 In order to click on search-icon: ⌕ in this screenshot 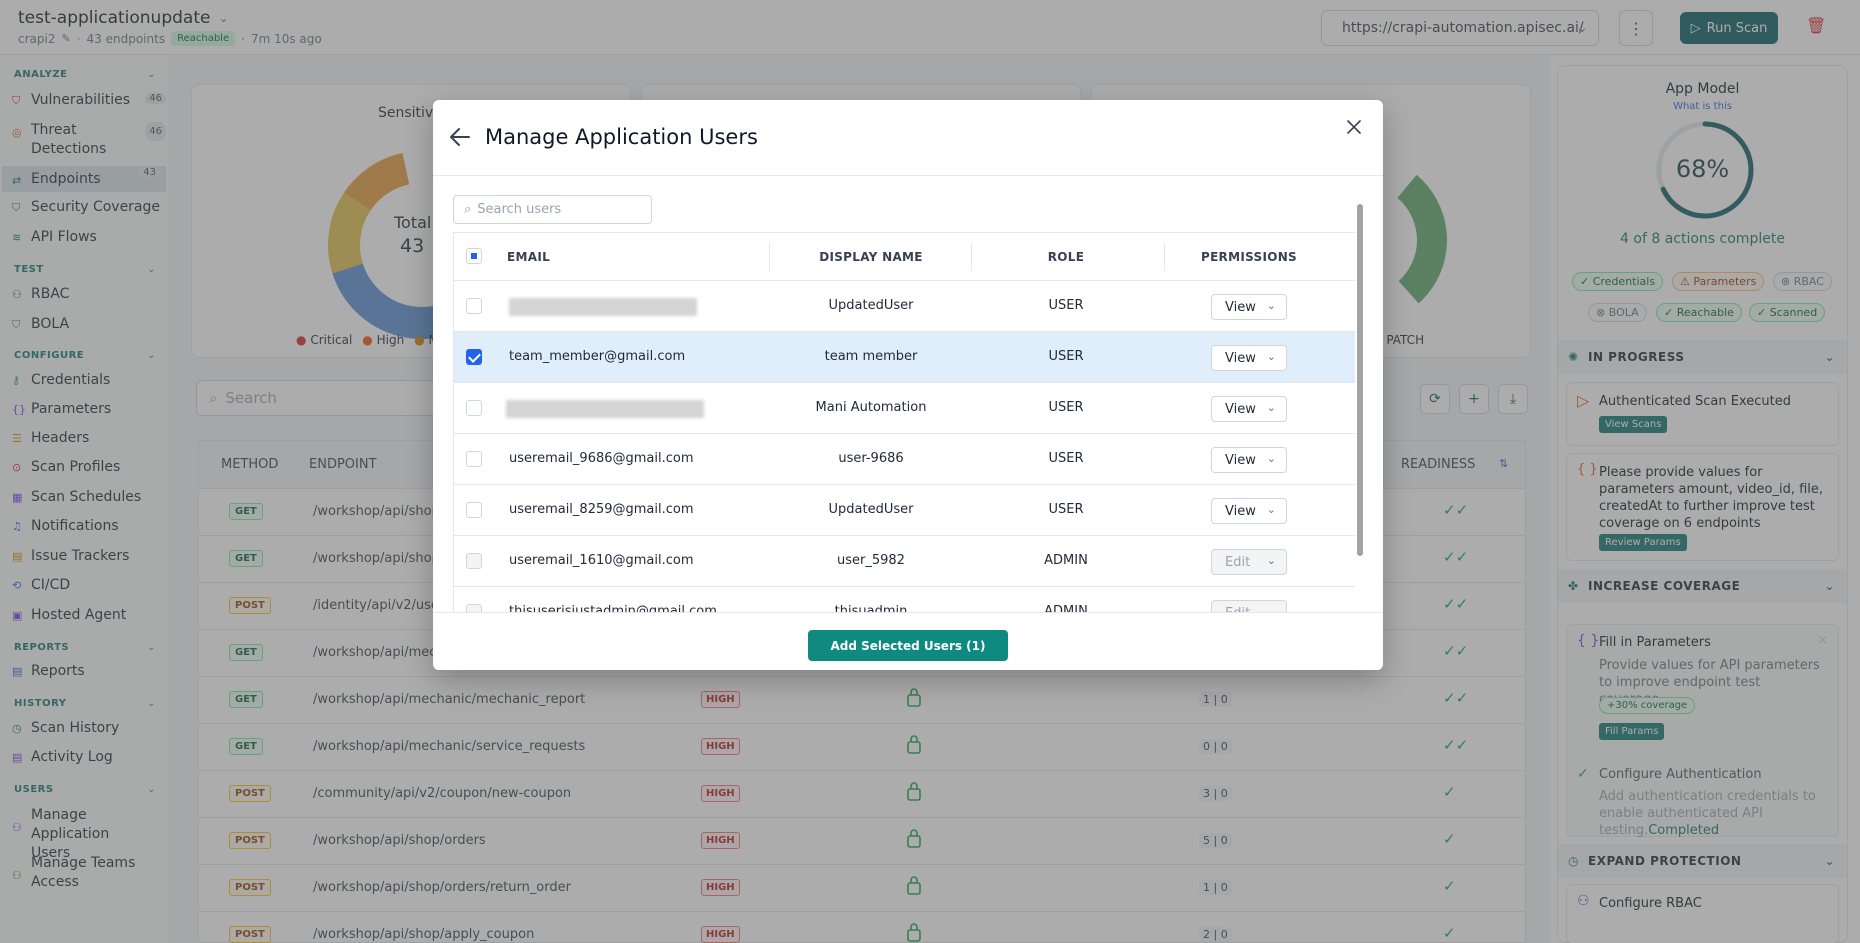, I will do `click(468, 209)`.